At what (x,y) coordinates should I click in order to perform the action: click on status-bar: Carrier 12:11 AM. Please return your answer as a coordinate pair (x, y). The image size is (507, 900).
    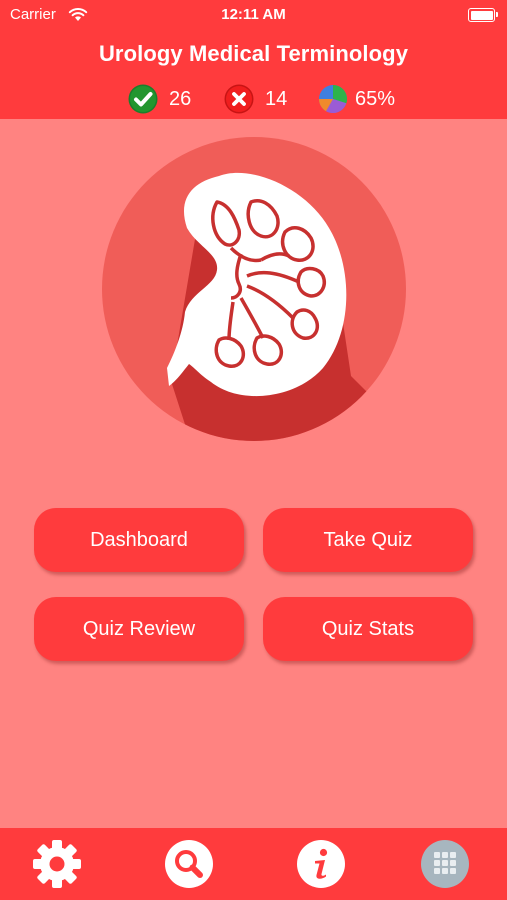
    Looking at the image, I should click on (253, 15).